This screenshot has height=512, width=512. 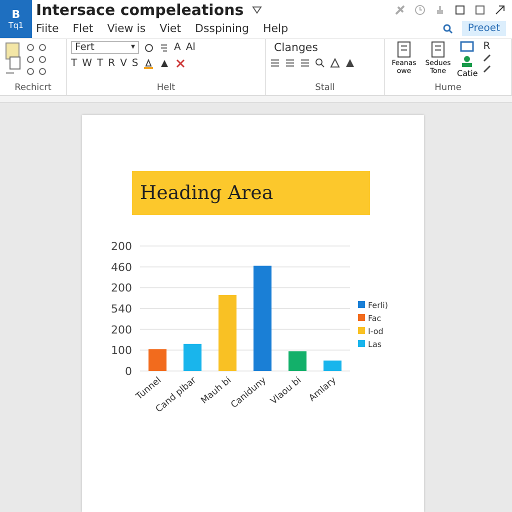 I want to click on ribbon-button: Catie, so click(x=467, y=73).